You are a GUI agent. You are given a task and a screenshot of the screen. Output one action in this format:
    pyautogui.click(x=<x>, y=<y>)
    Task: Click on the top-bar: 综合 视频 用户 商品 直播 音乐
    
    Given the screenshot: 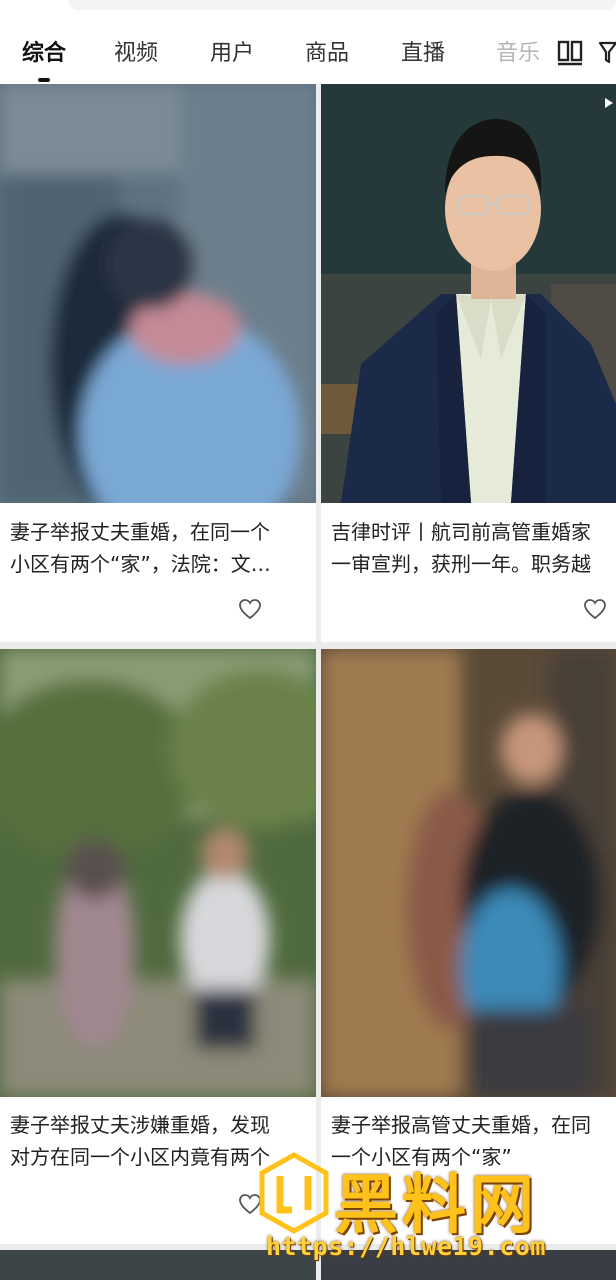 What is the action you would take?
    pyautogui.click(x=308, y=42)
    